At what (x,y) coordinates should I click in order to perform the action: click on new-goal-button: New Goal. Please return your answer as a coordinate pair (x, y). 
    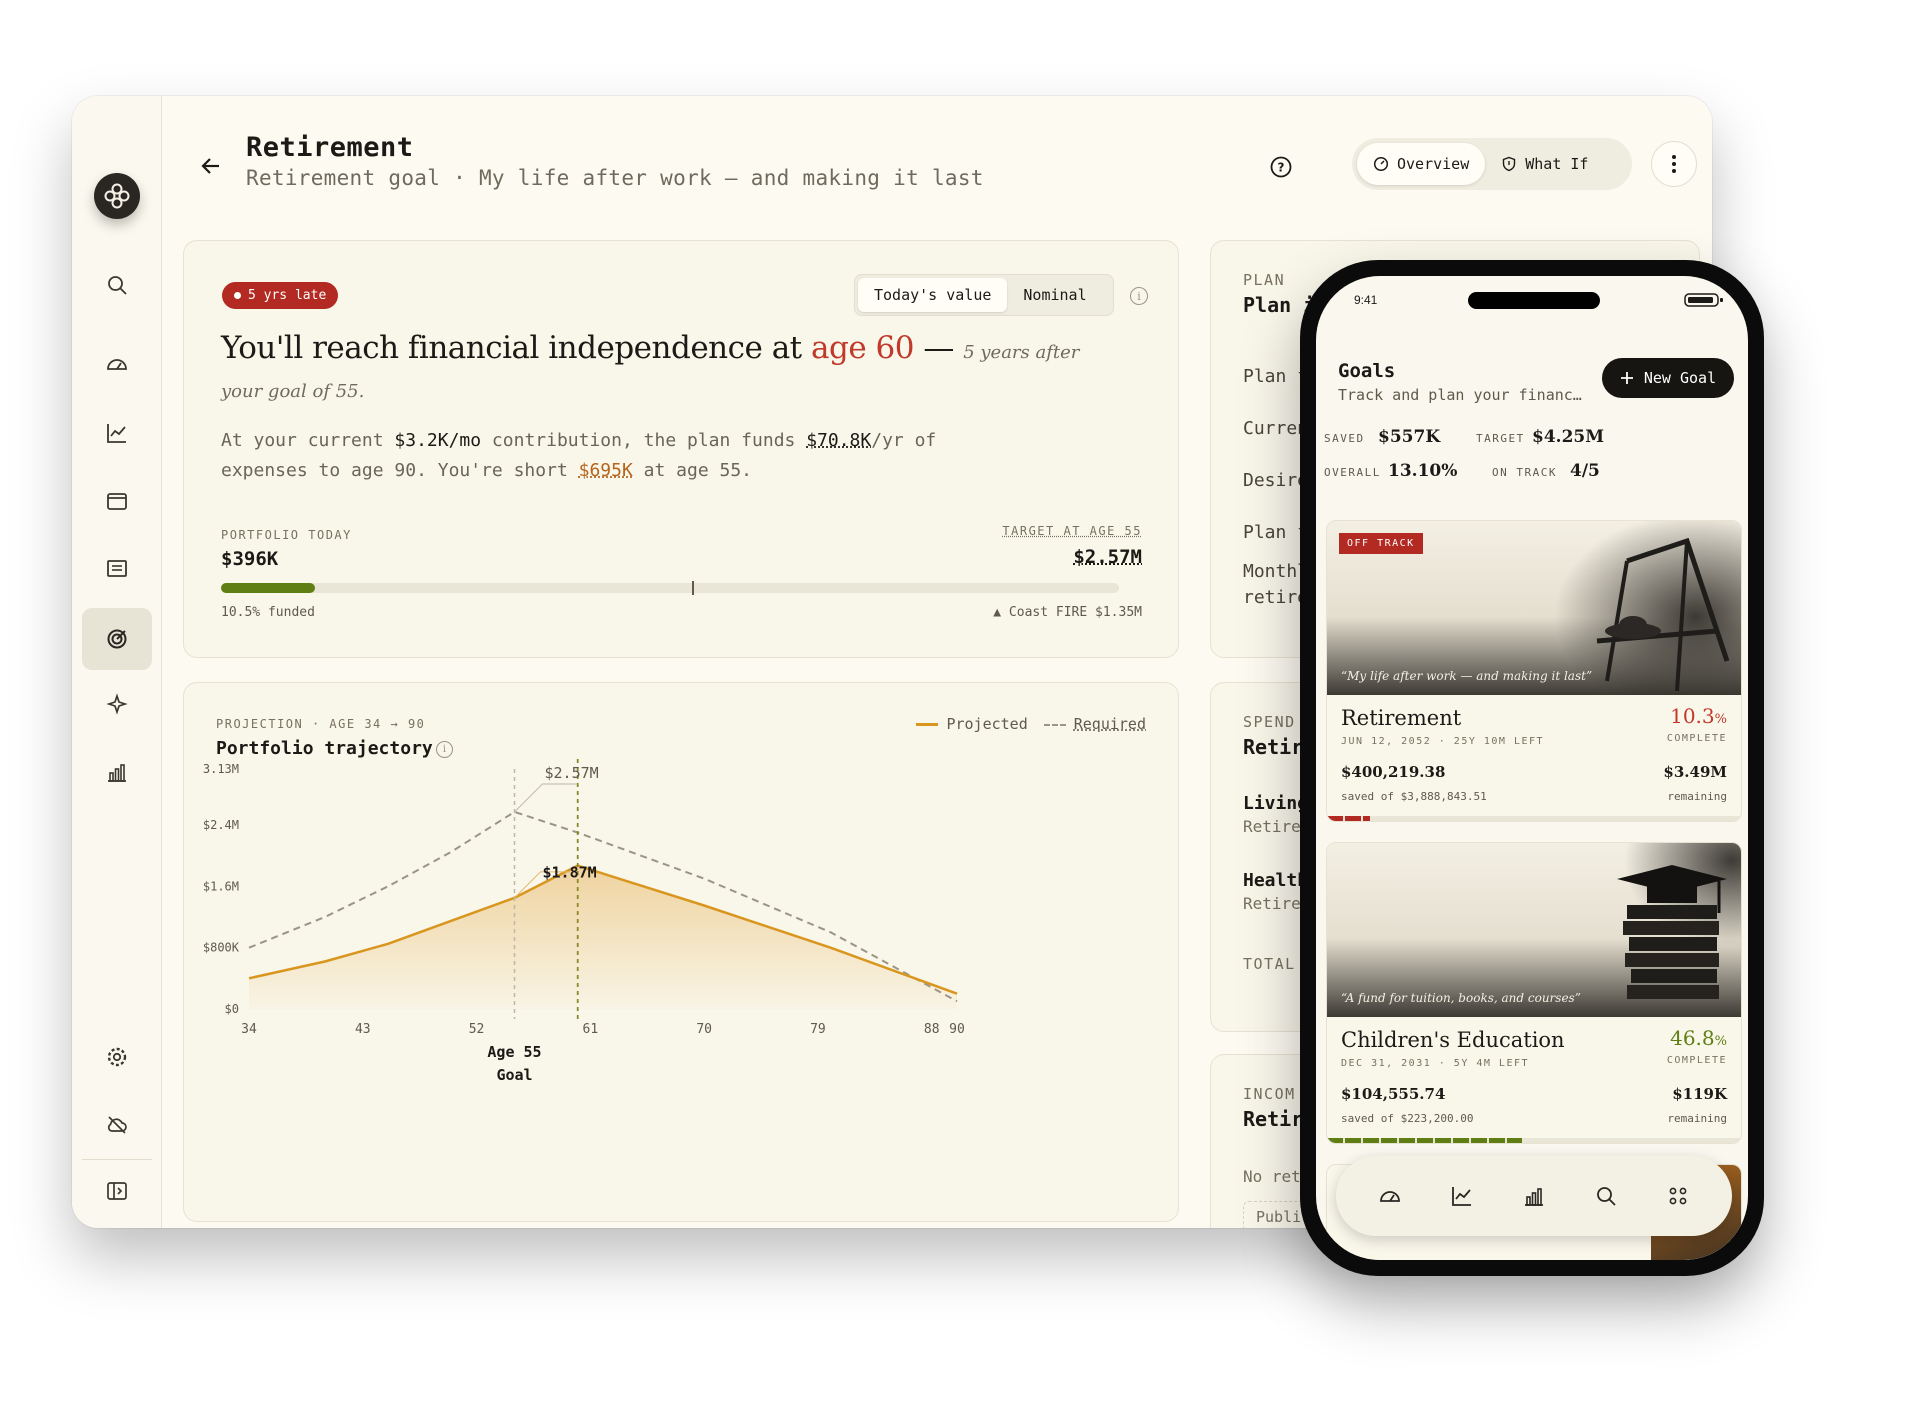
    Looking at the image, I should click on (1668, 378).